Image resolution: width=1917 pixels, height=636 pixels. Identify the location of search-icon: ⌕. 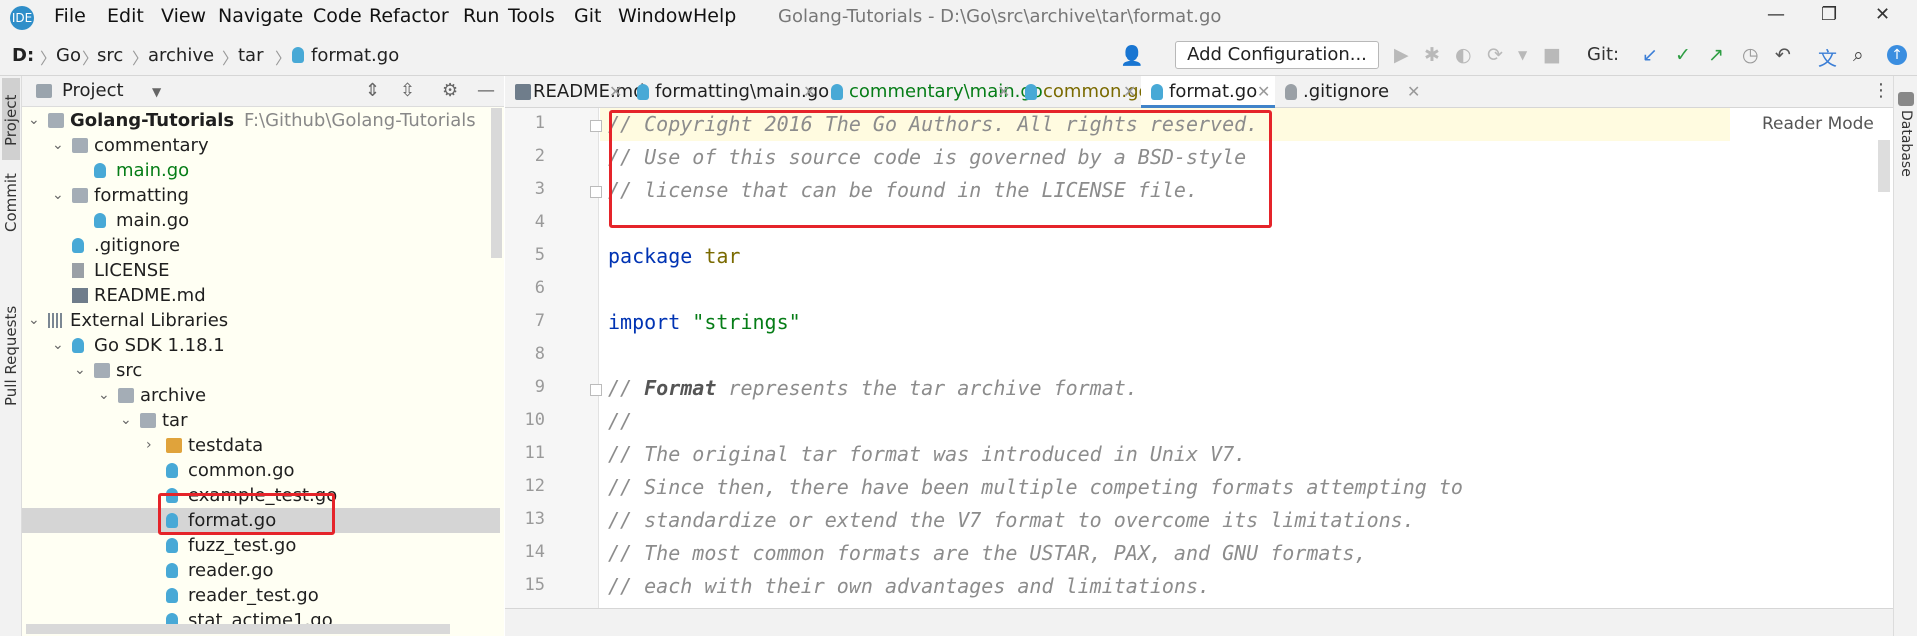
(1858, 55).